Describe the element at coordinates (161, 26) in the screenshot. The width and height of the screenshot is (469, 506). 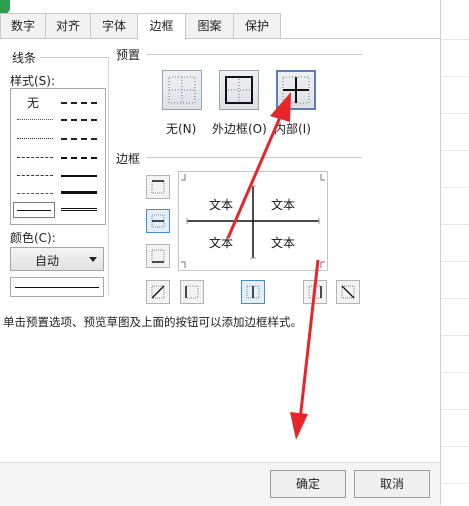
I see `tab-border: 边框` at that location.